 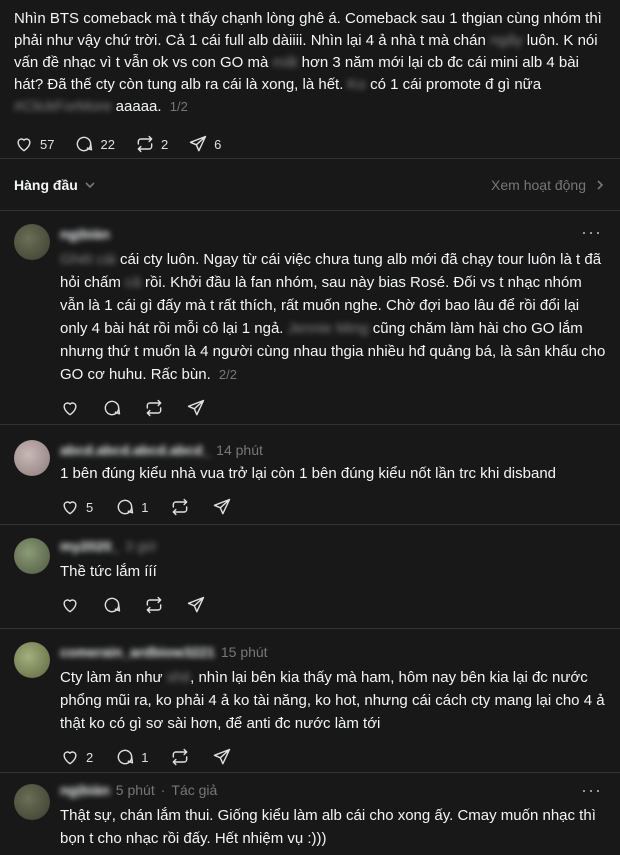 I want to click on post-text-part: aaaaa., so click(x=136, y=106).